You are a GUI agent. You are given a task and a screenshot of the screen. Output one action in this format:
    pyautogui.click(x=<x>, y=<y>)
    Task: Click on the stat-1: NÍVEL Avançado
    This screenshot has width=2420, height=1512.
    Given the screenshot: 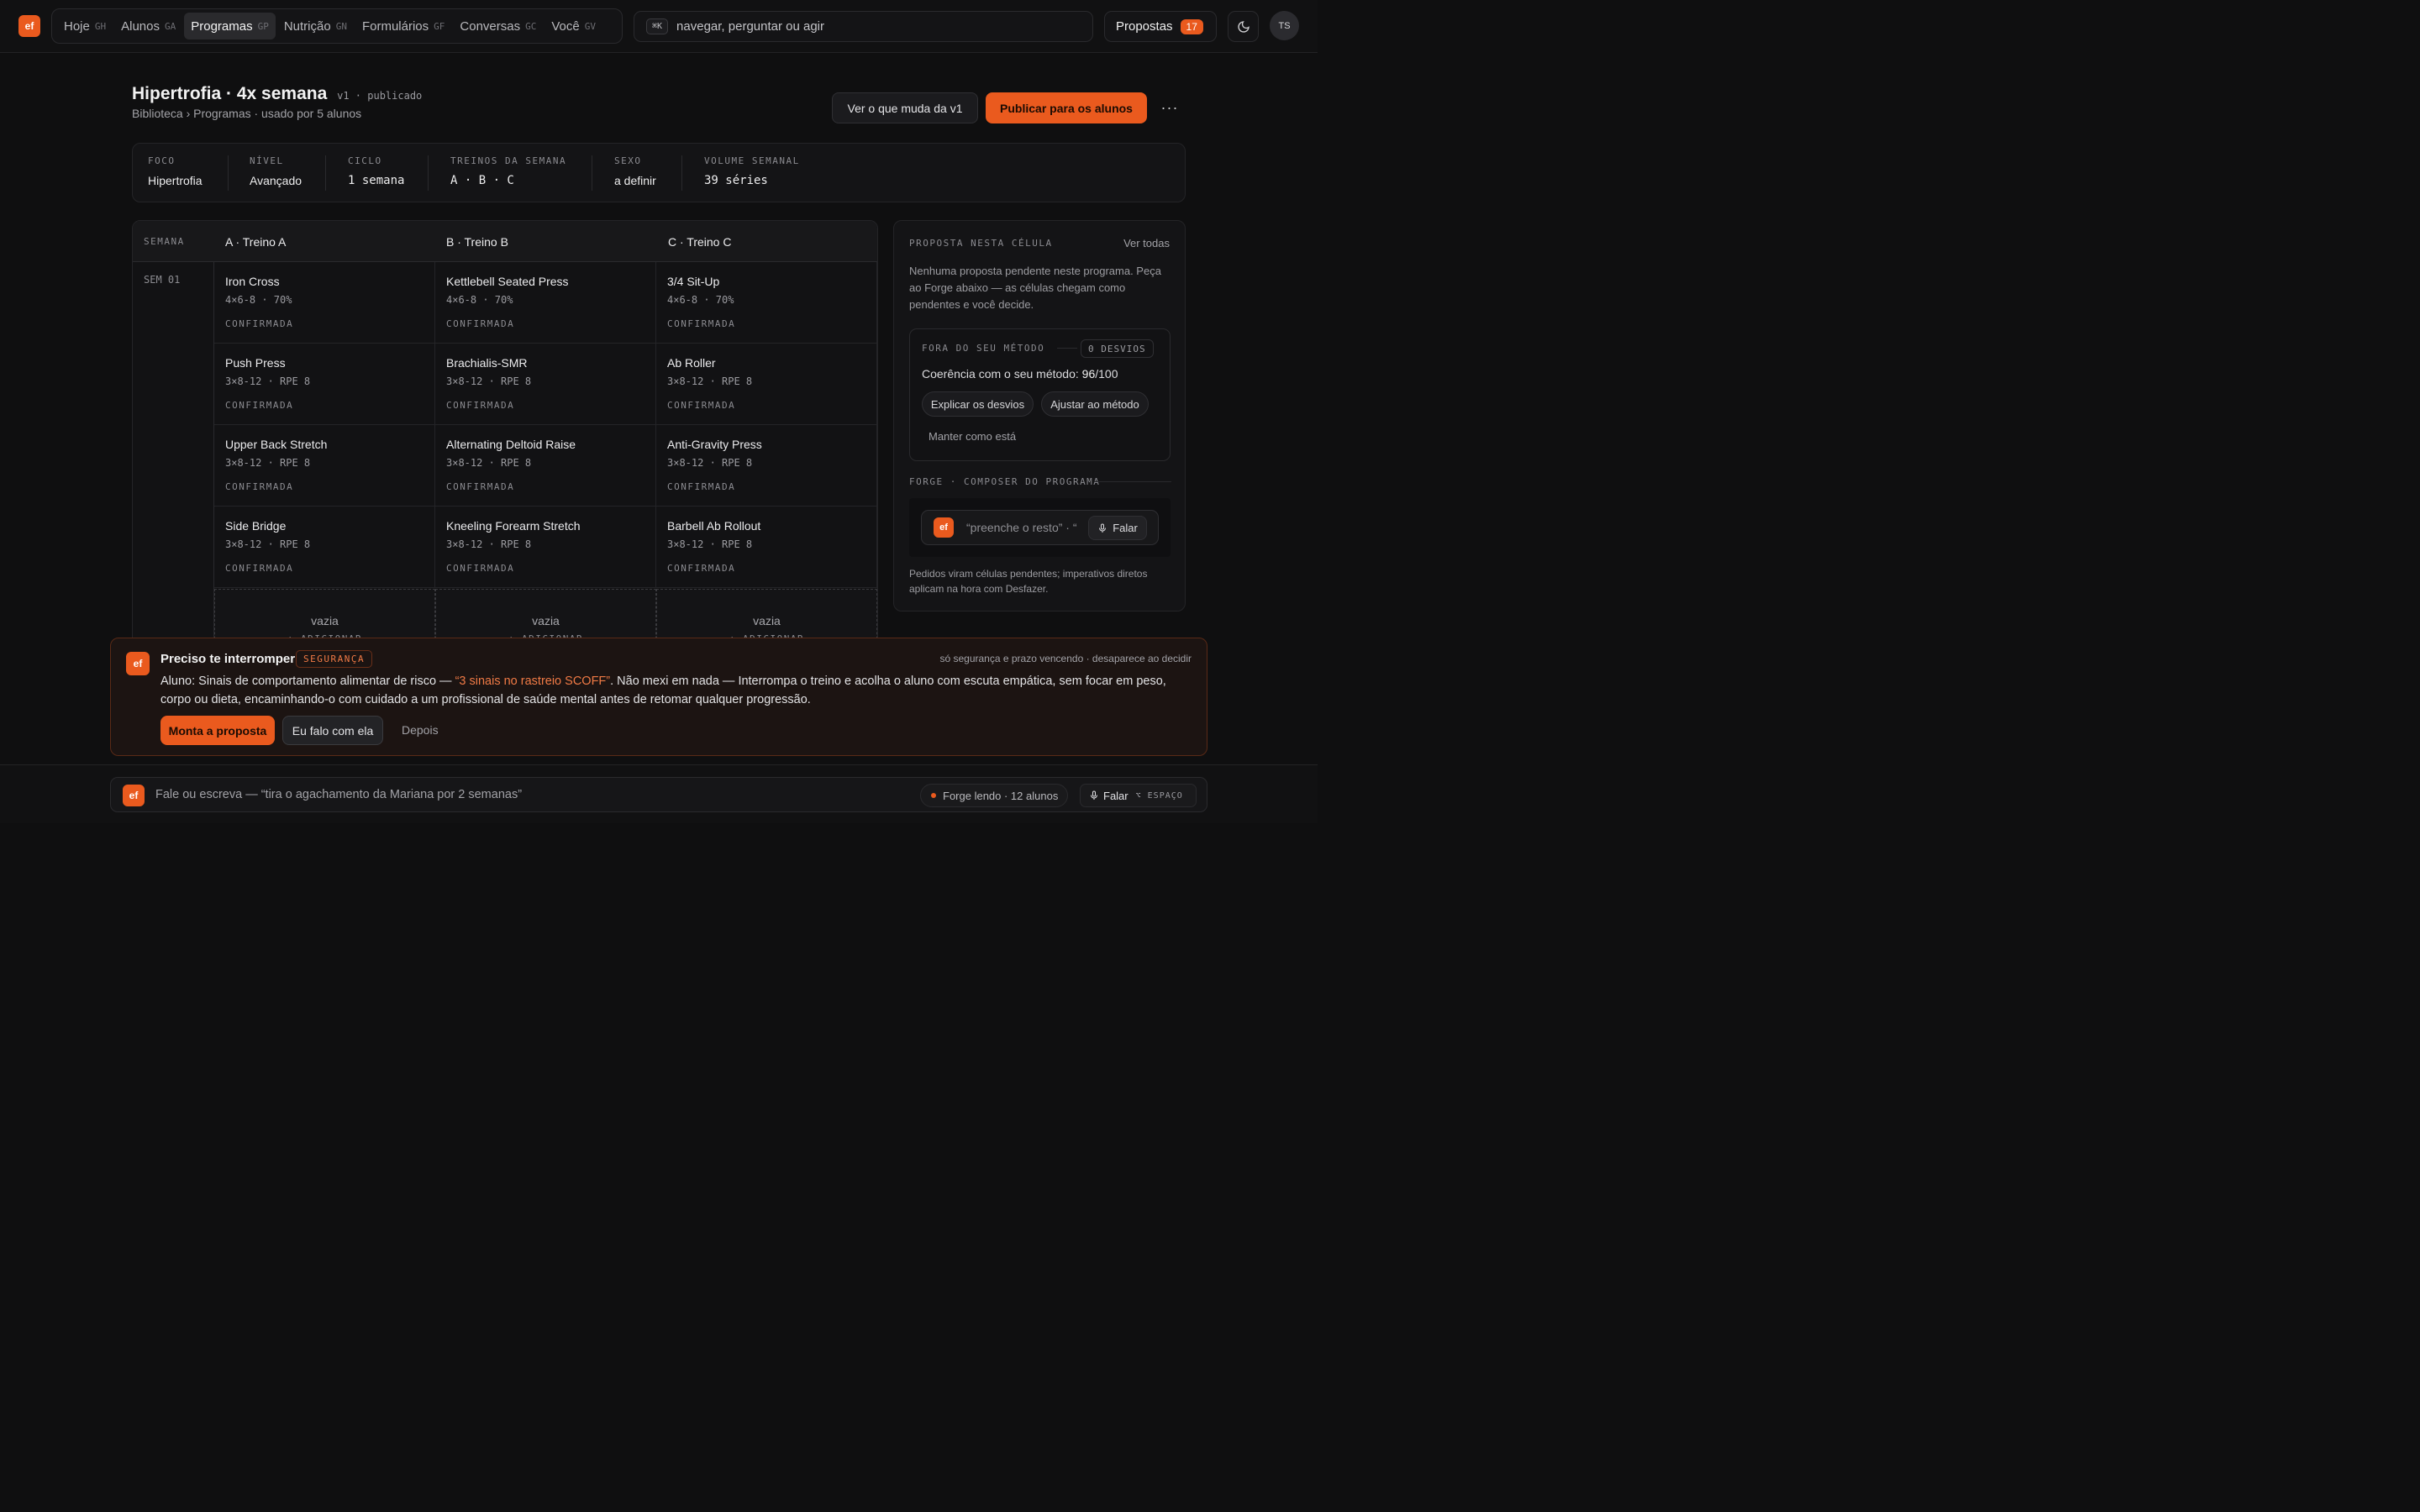 What is the action you would take?
    pyautogui.click(x=276, y=173)
    